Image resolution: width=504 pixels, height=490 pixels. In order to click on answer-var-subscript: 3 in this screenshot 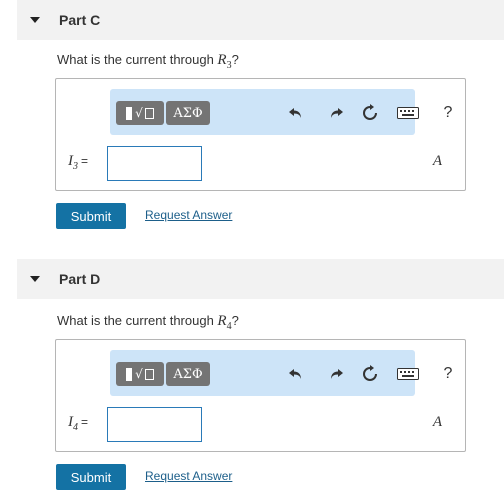, I will do `click(75, 166)`.